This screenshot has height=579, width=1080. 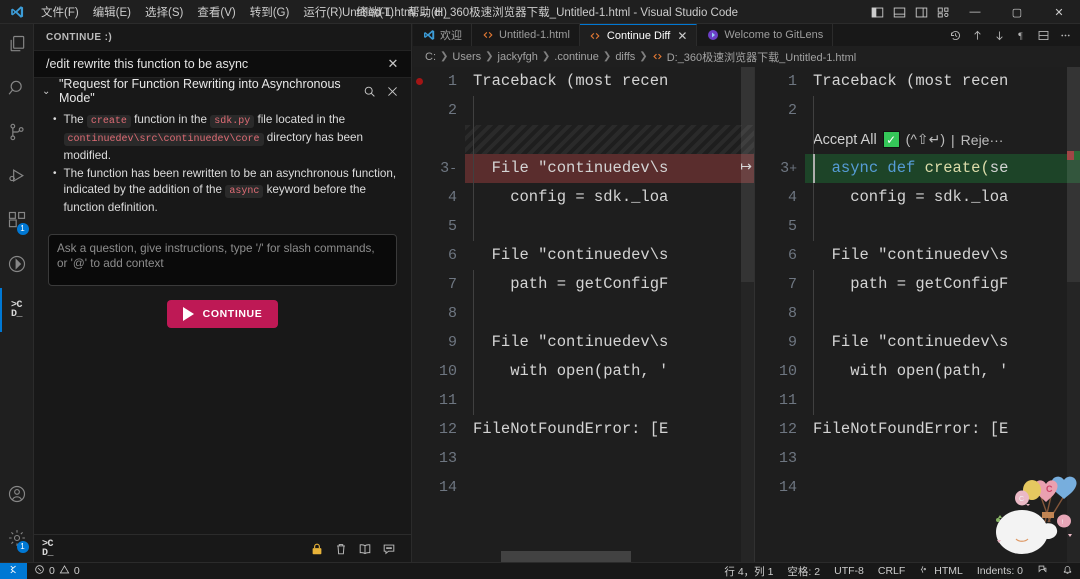 What do you see at coordinates (955, 35) in the screenshot?
I see `history-icon` at bounding box center [955, 35].